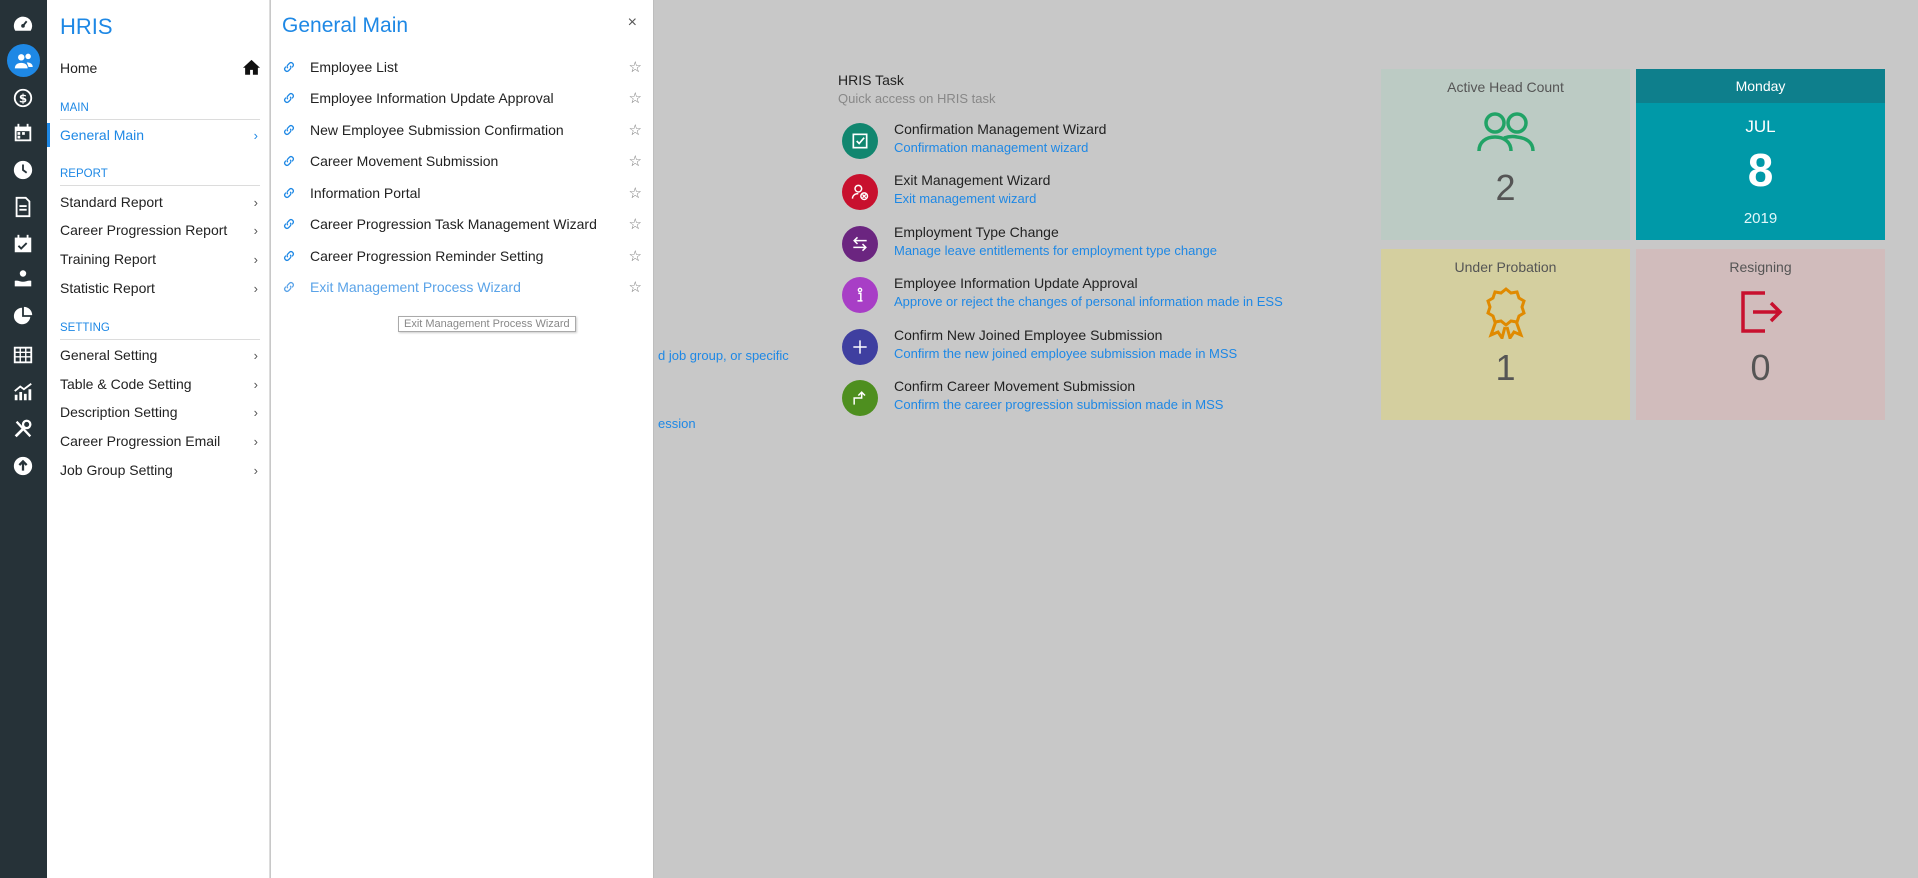 Image resolution: width=1918 pixels, height=878 pixels. What do you see at coordinates (119, 412) in the screenshot?
I see `menu-item-label: Description Setting` at bounding box center [119, 412].